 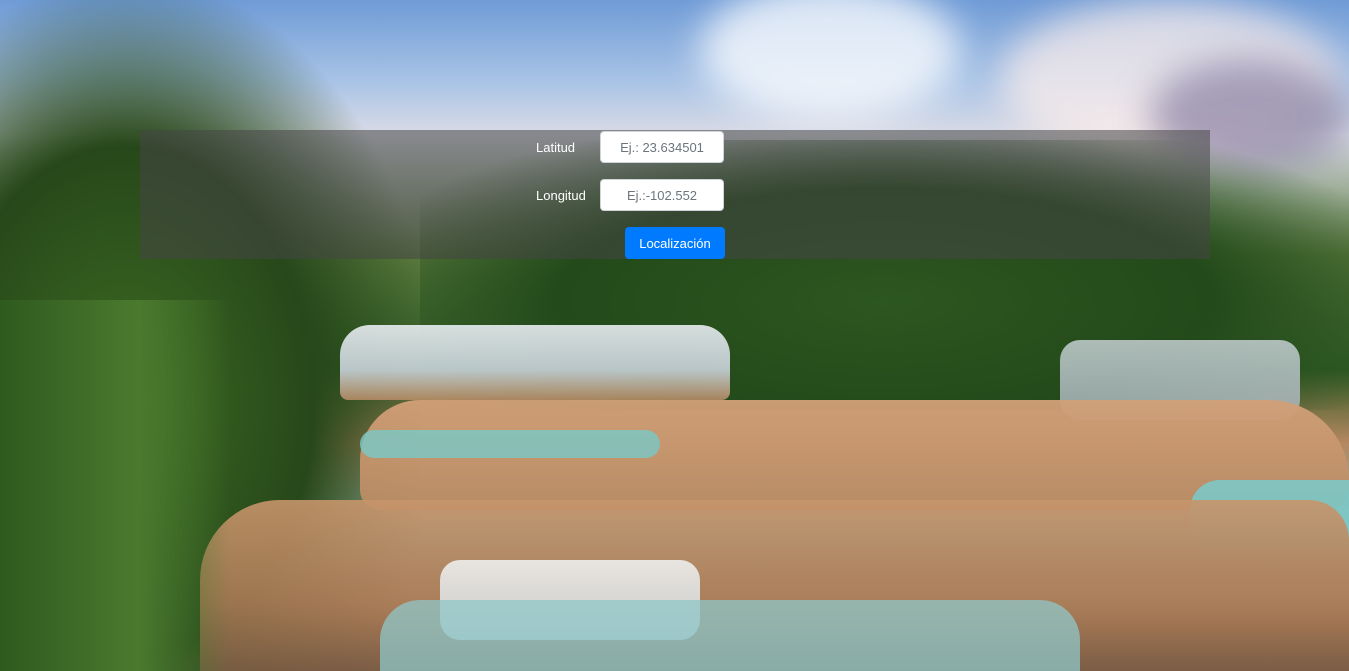 I want to click on localize-button: Localización, so click(x=675, y=243).